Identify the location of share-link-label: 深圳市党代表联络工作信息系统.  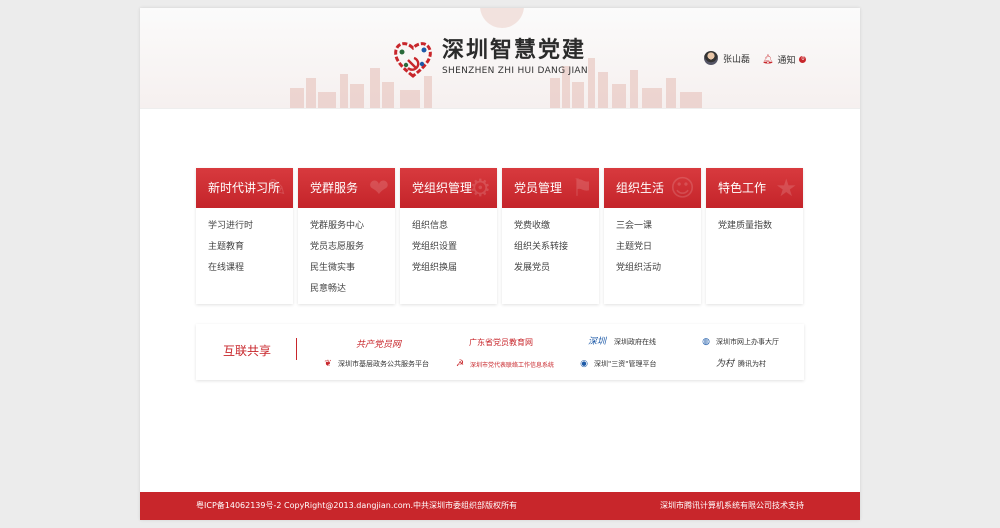
(512, 365).